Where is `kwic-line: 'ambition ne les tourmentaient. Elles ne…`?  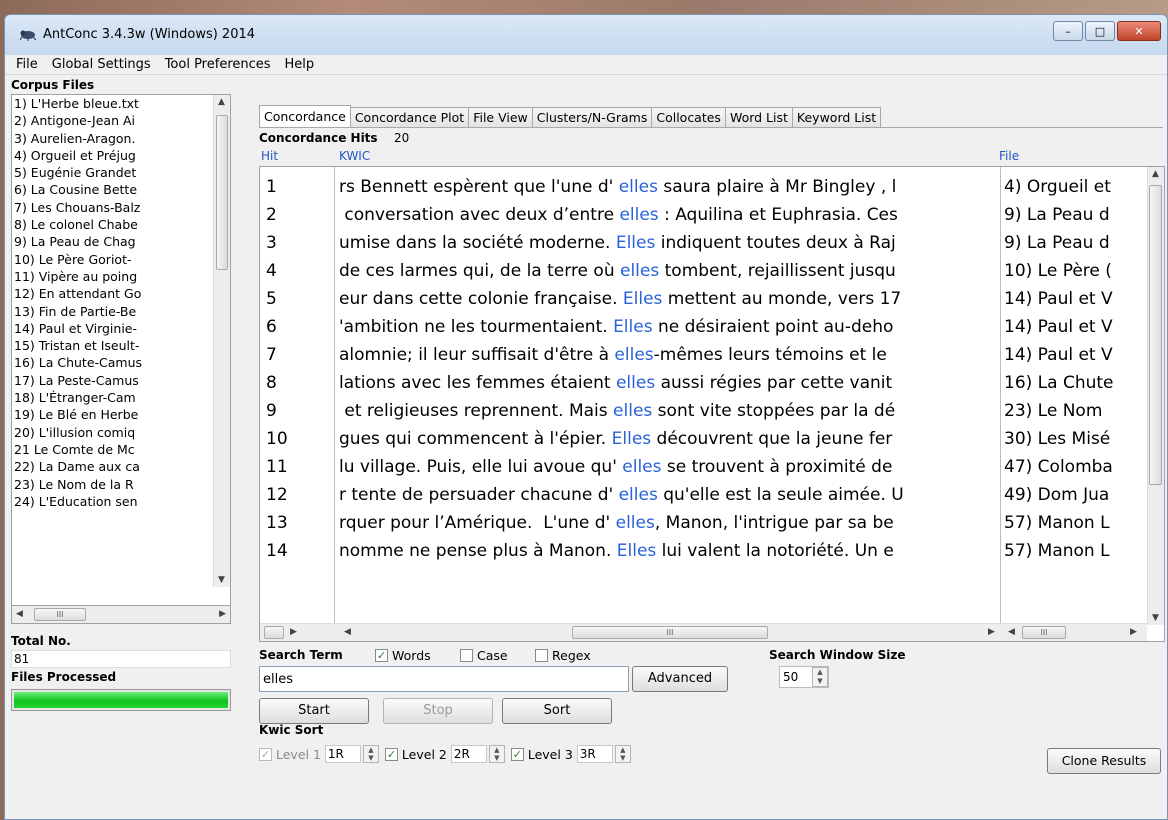
kwic-line: 'ambition ne les tourmentaient. Elles ne… is located at coordinates (616, 327).